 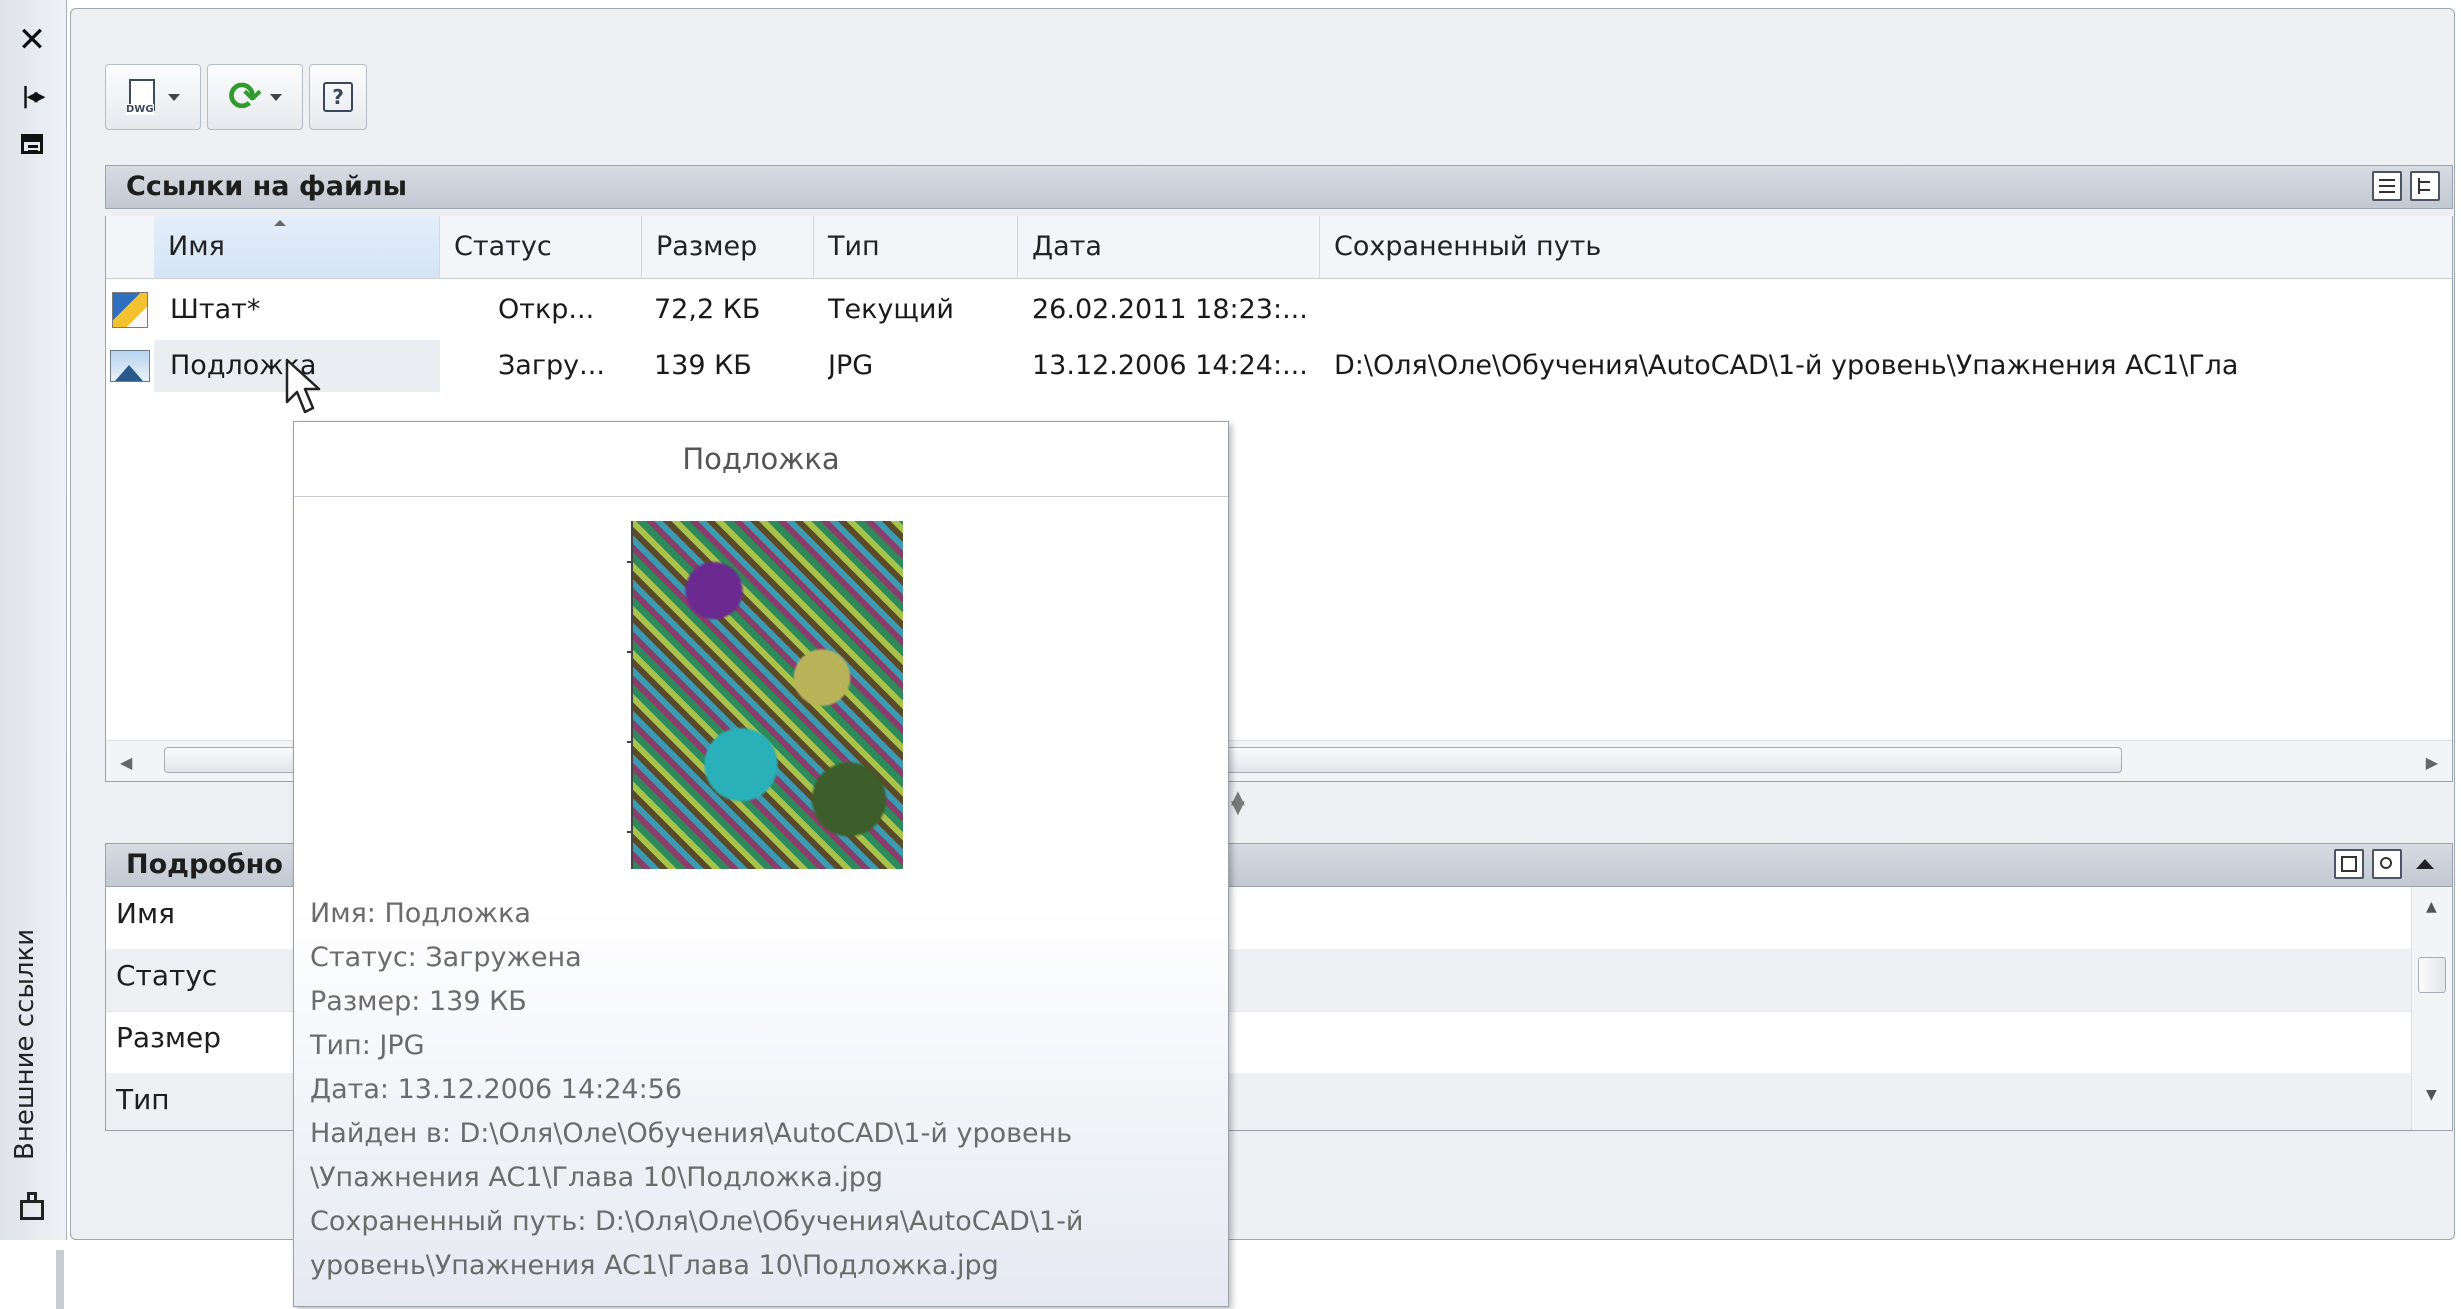 I want to click on preview-raster, so click(x=768, y=695).